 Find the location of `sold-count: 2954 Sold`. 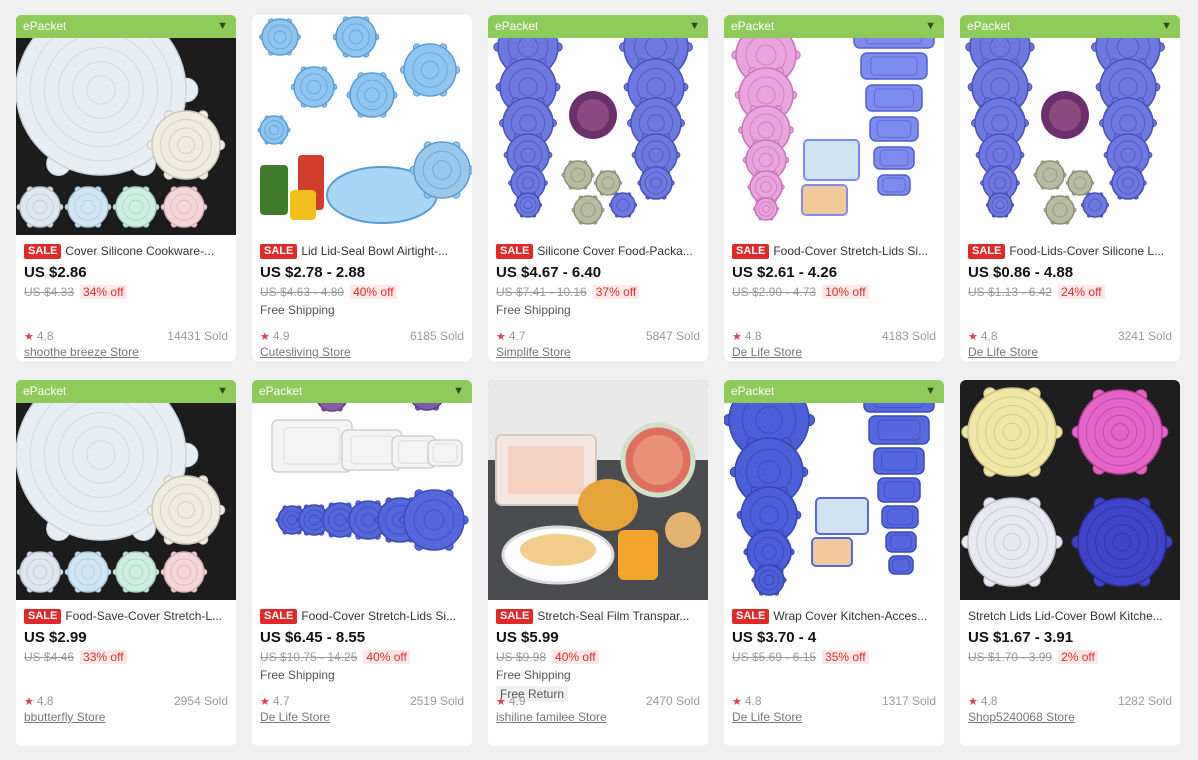

sold-count: 2954 Sold is located at coordinates (200, 700).